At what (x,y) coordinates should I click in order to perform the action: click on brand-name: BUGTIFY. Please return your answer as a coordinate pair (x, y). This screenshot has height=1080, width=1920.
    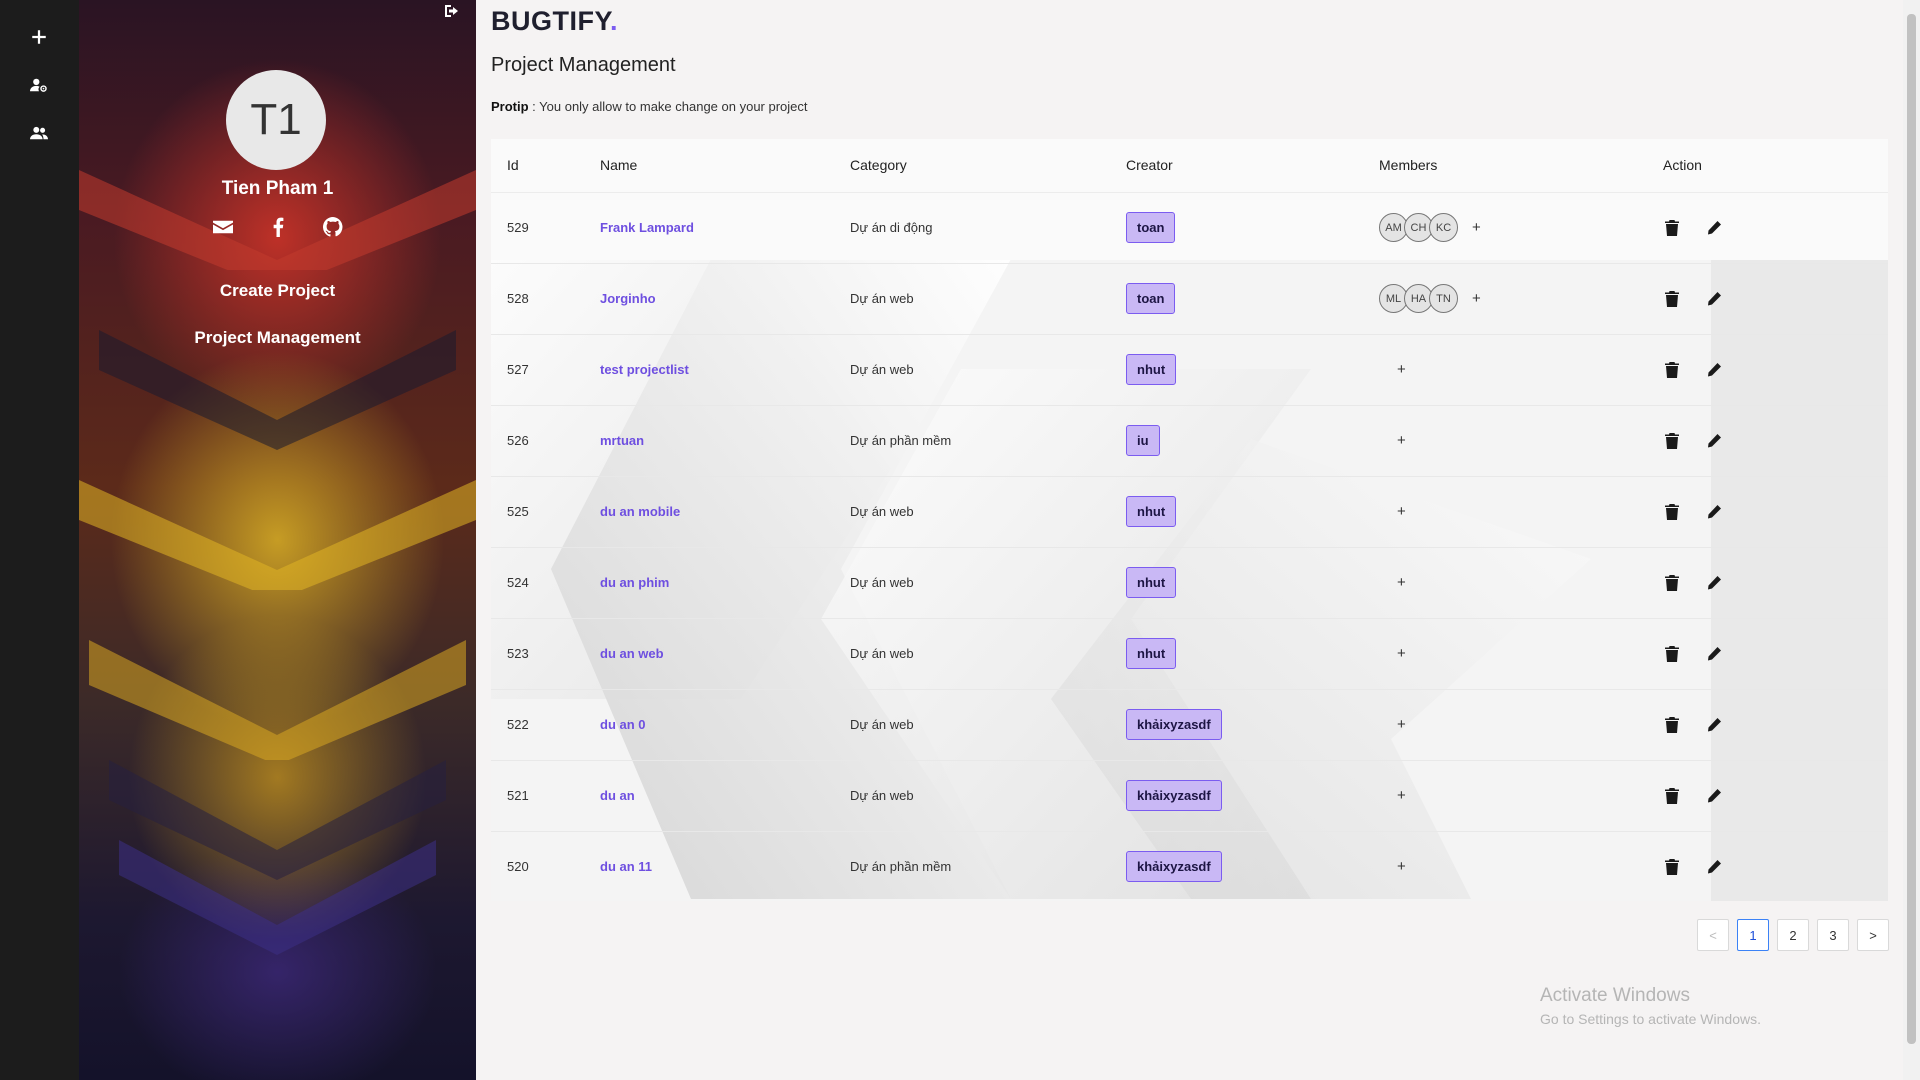
    Looking at the image, I should click on (551, 21).